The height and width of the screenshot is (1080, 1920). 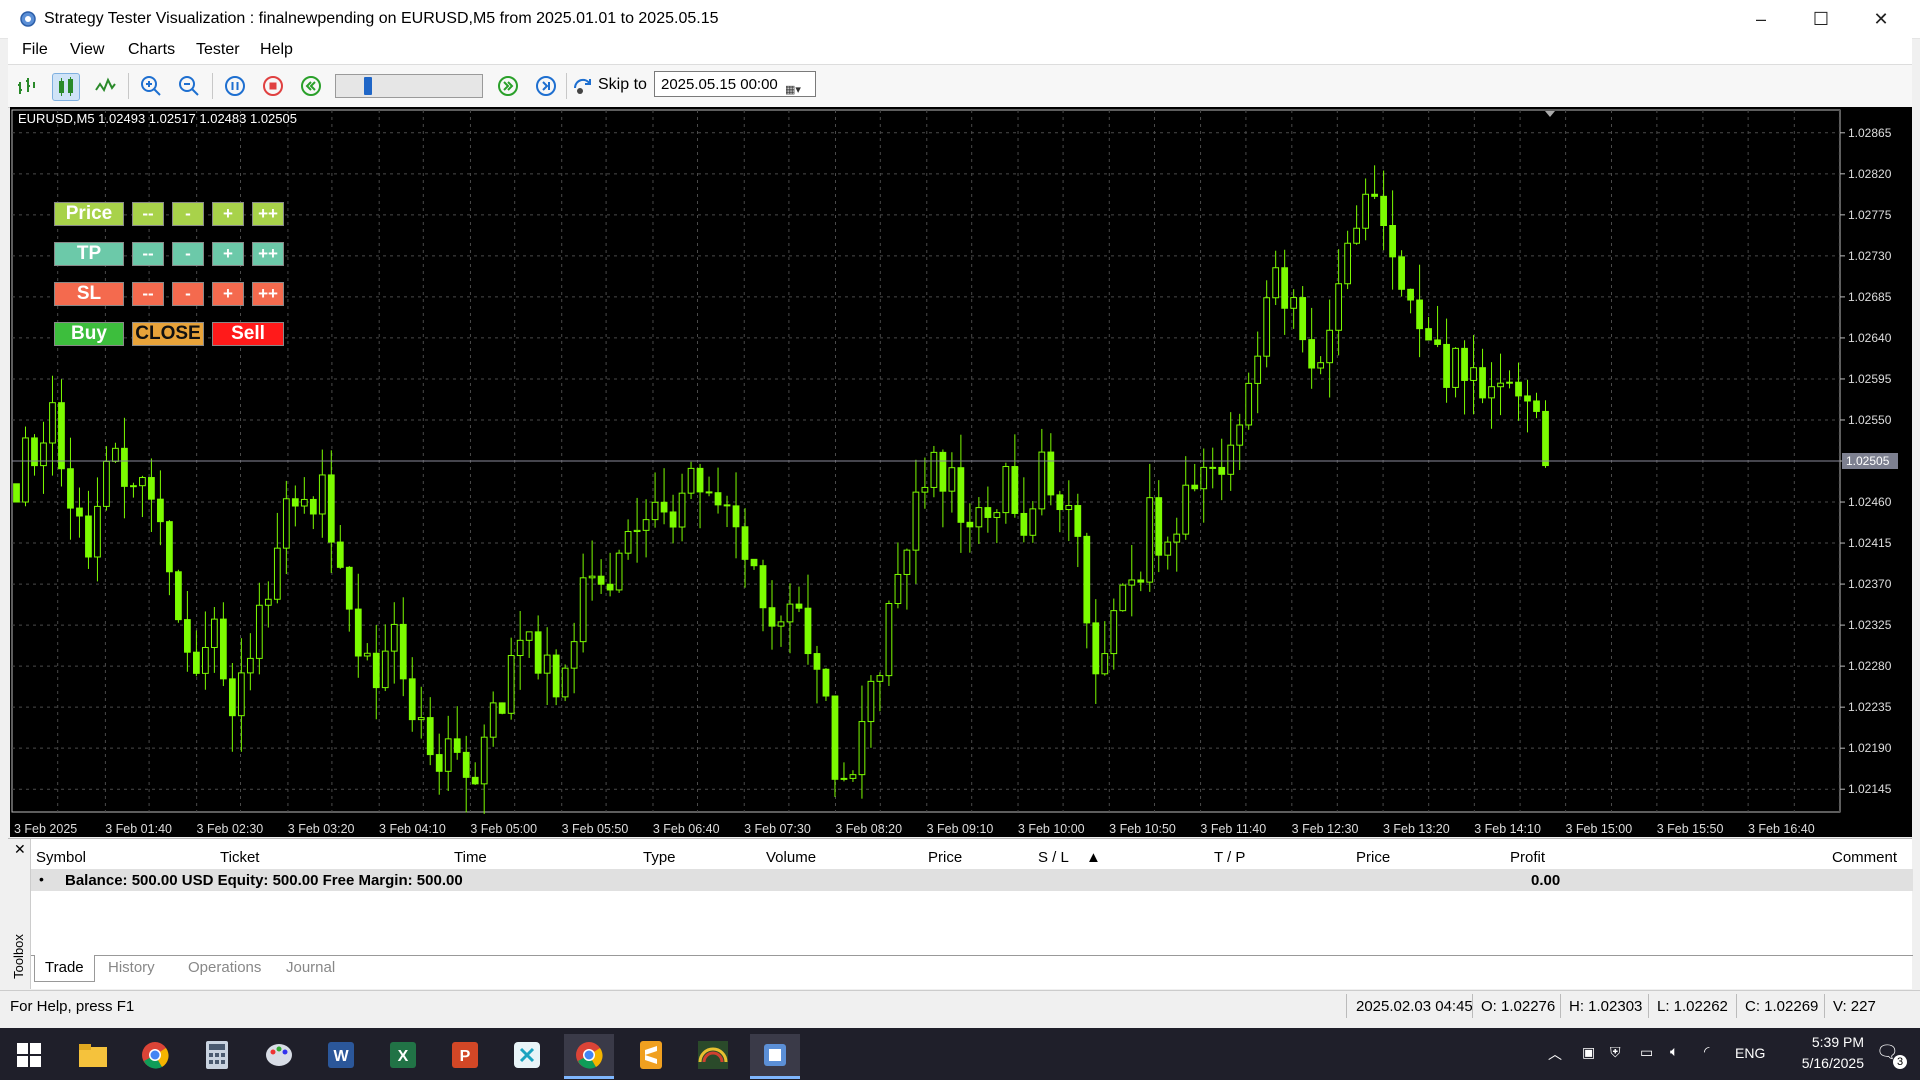 What do you see at coordinates (583, 86) in the screenshot?
I see `skip-to-icon` at bounding box center [583, 86].